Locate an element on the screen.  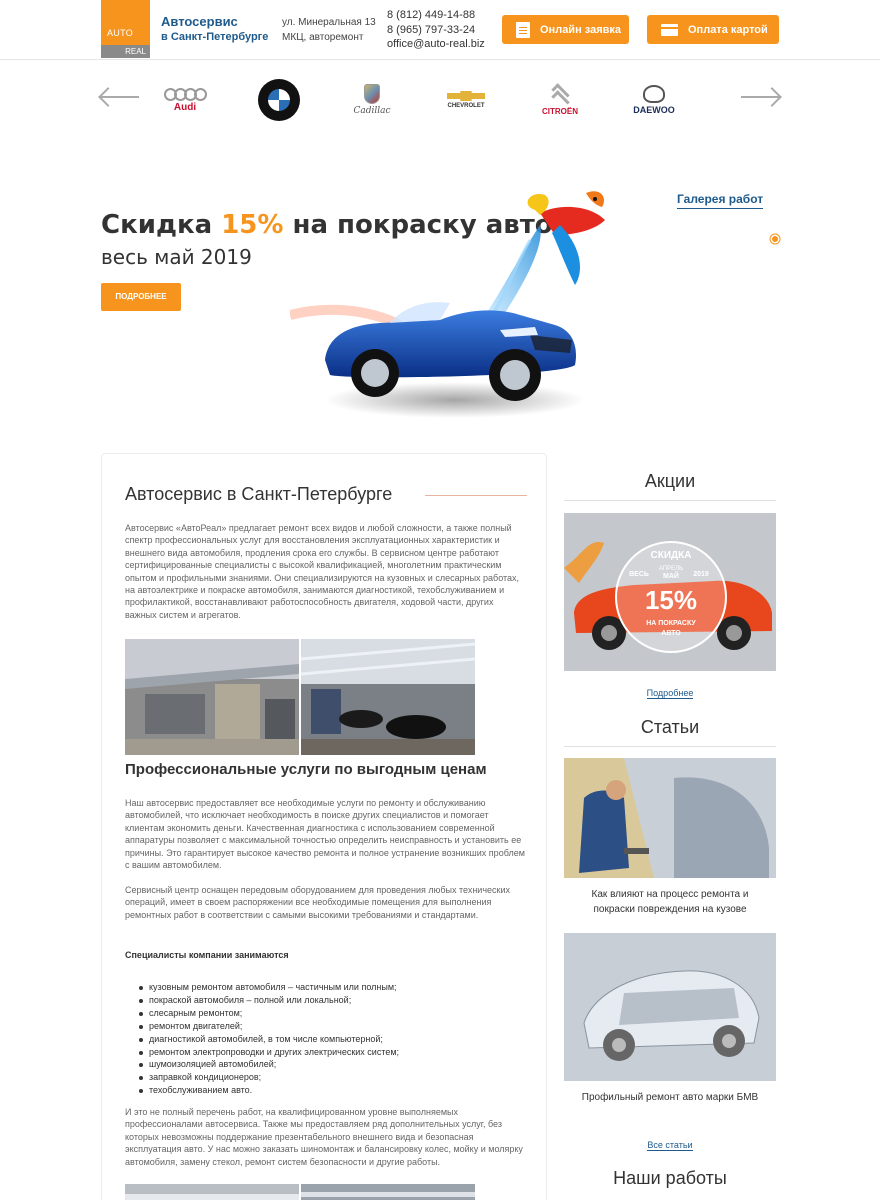
list-item: ремонтом двигателей; is located at coordinates (325, 1026).